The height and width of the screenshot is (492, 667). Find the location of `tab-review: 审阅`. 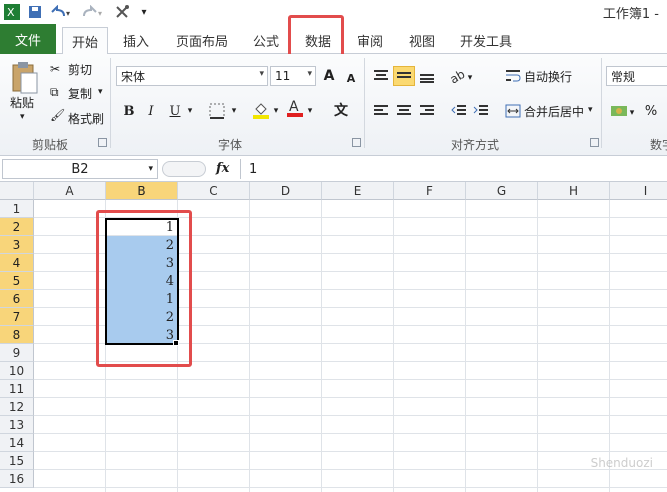

tab-review: 审阅 is located at coordinates (370, 40).